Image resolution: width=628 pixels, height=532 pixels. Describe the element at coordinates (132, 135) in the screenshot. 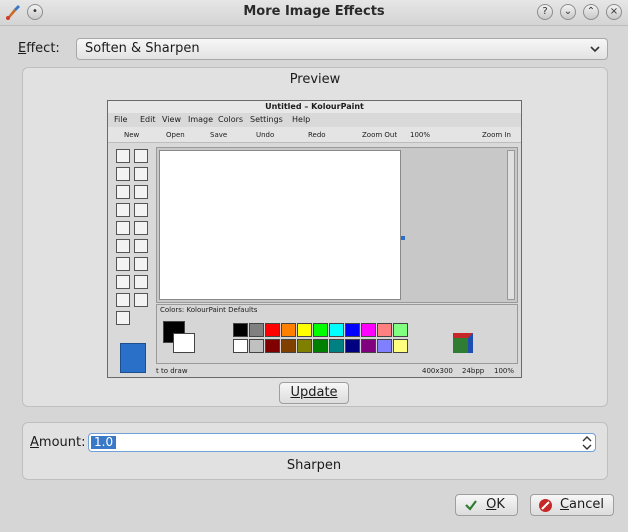

I see `preview-toolbar-item: New` at that location.